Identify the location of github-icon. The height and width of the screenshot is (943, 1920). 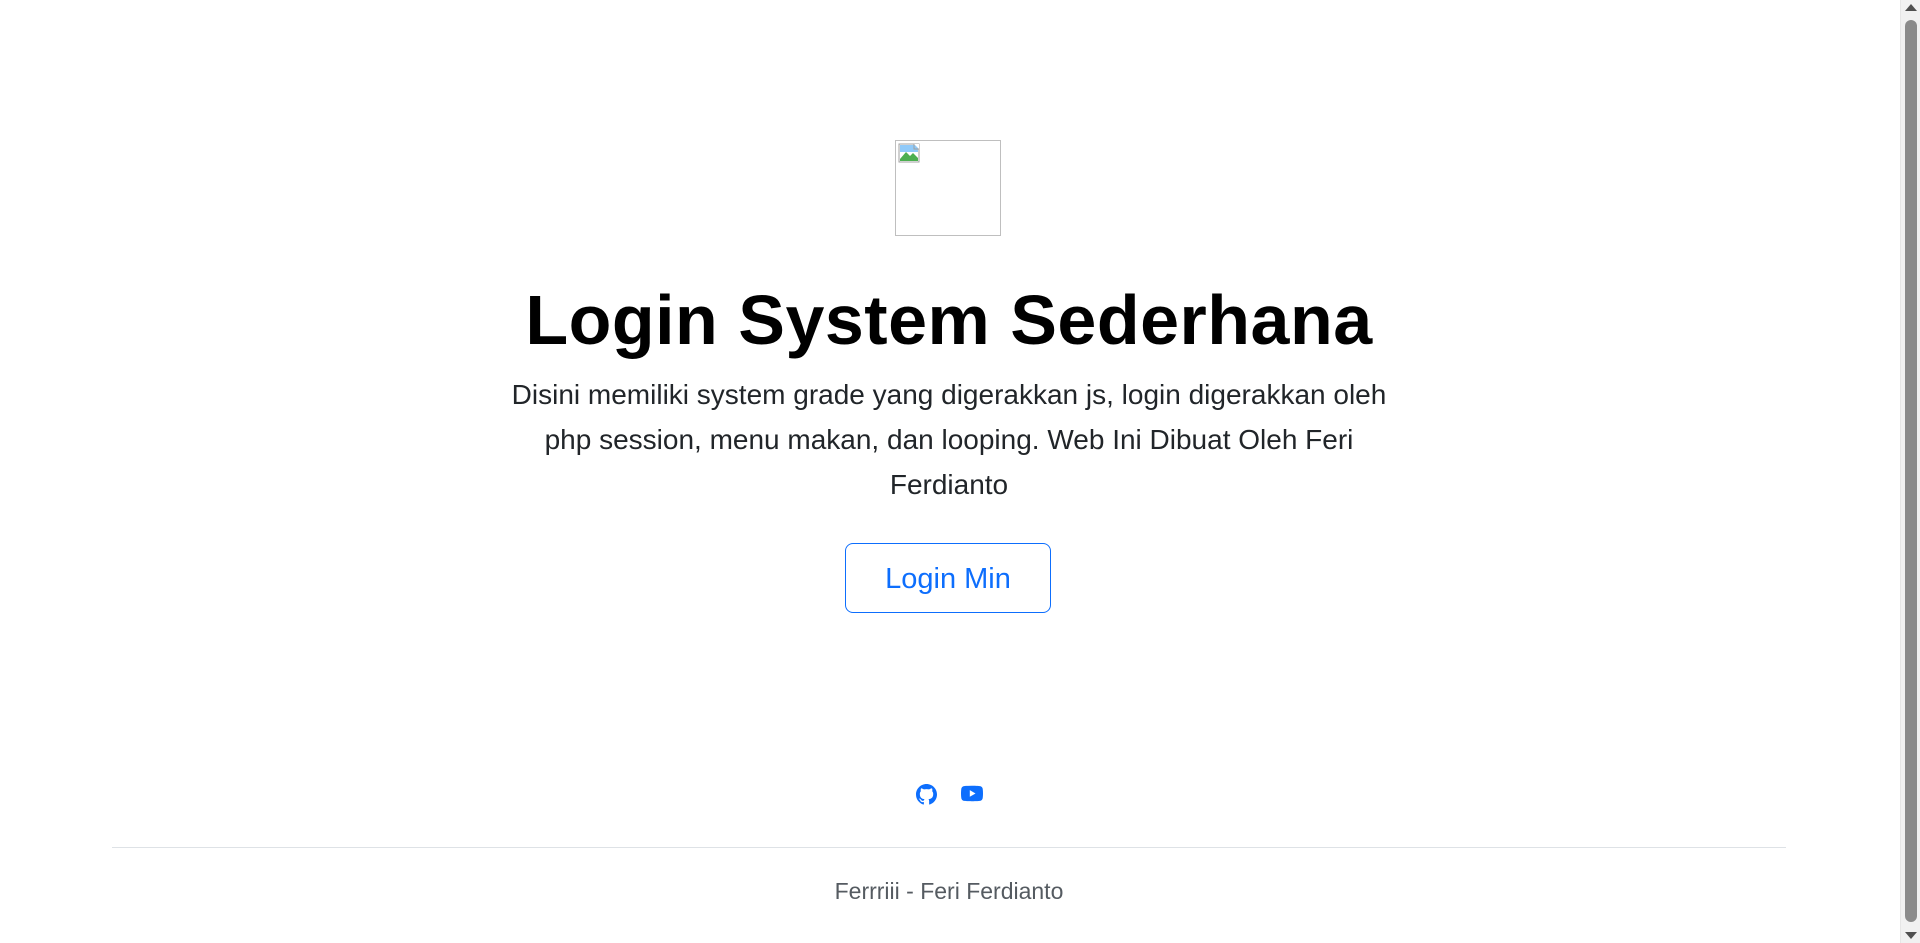
(926, 793).